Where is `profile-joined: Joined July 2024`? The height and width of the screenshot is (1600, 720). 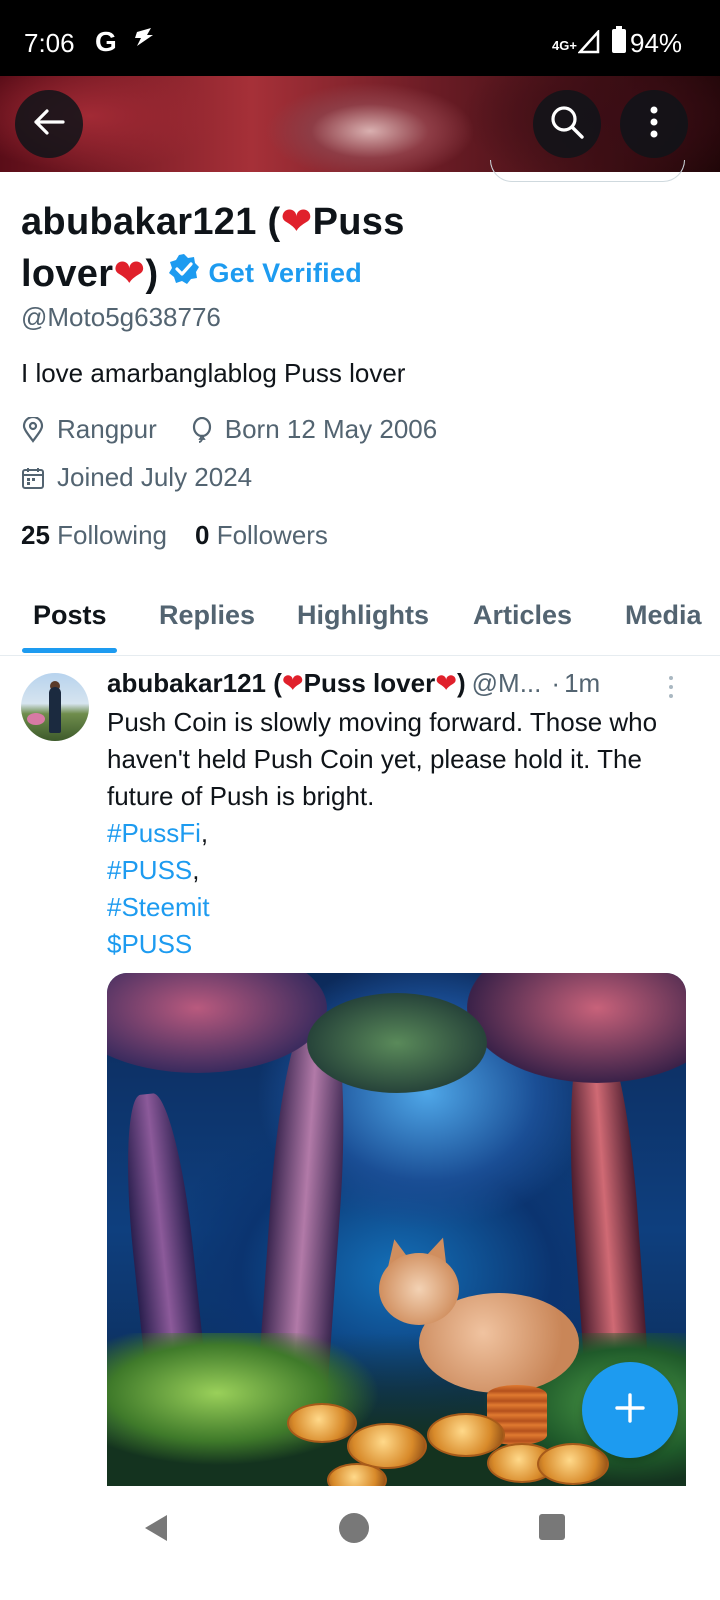 profile-joined: Joined July 2024 is located at coordinates (155, 477).